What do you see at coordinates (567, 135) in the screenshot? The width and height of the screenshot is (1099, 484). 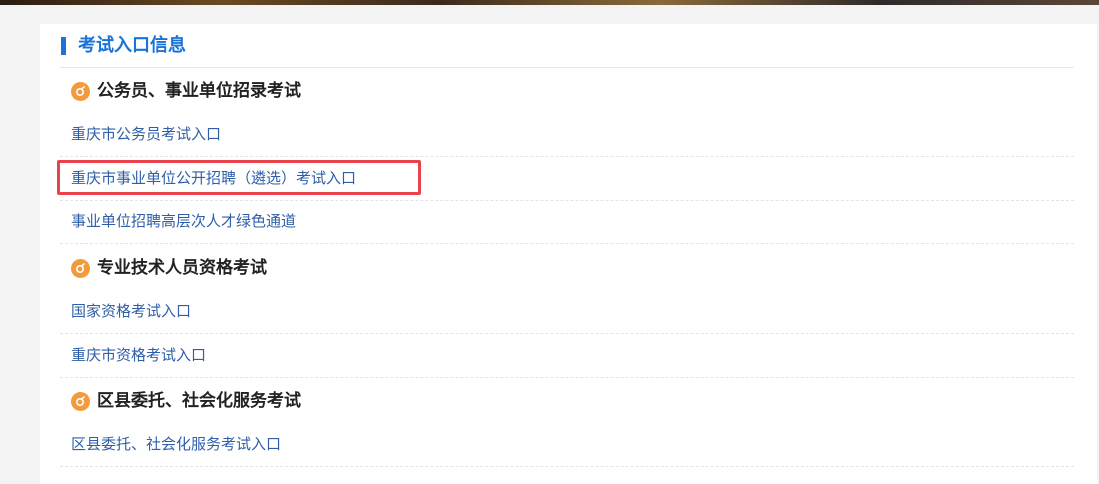 I see `list-item: 重庆市公务员考试入口` at bounding box center [567, 135].